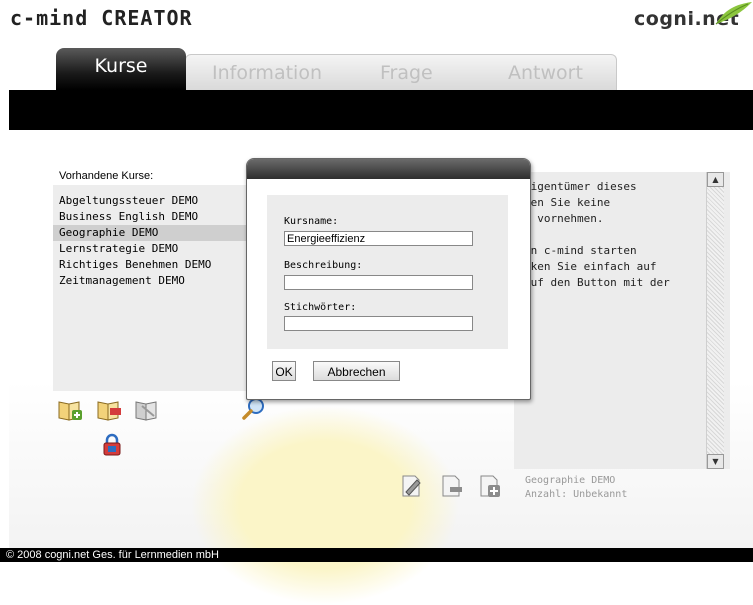  Describe the element at coordinates (378, 238) in the screenshot. I see `kursname-input: Energieeffizienz` at that location.